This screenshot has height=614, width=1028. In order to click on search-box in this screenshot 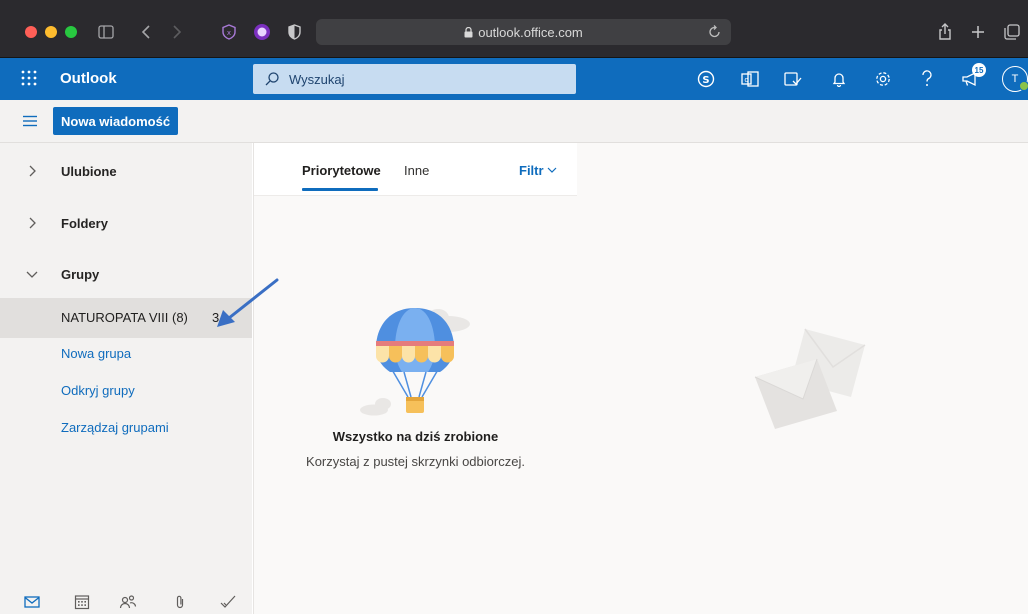, I will do `click(414, 79)`.